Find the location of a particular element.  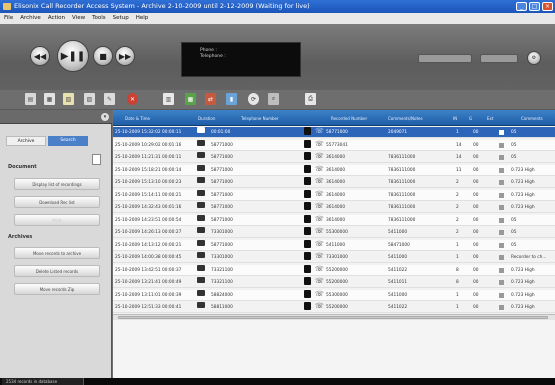

cell-note: 0.723 High is located at coordinates (523, 207).